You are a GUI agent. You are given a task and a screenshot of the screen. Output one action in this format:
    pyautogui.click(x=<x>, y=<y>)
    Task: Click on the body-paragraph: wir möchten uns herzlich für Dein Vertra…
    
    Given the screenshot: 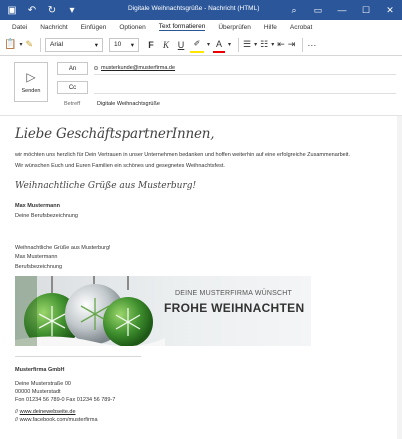 What is the action you would take?
    pyautogui.click(x=182, y=155)
    